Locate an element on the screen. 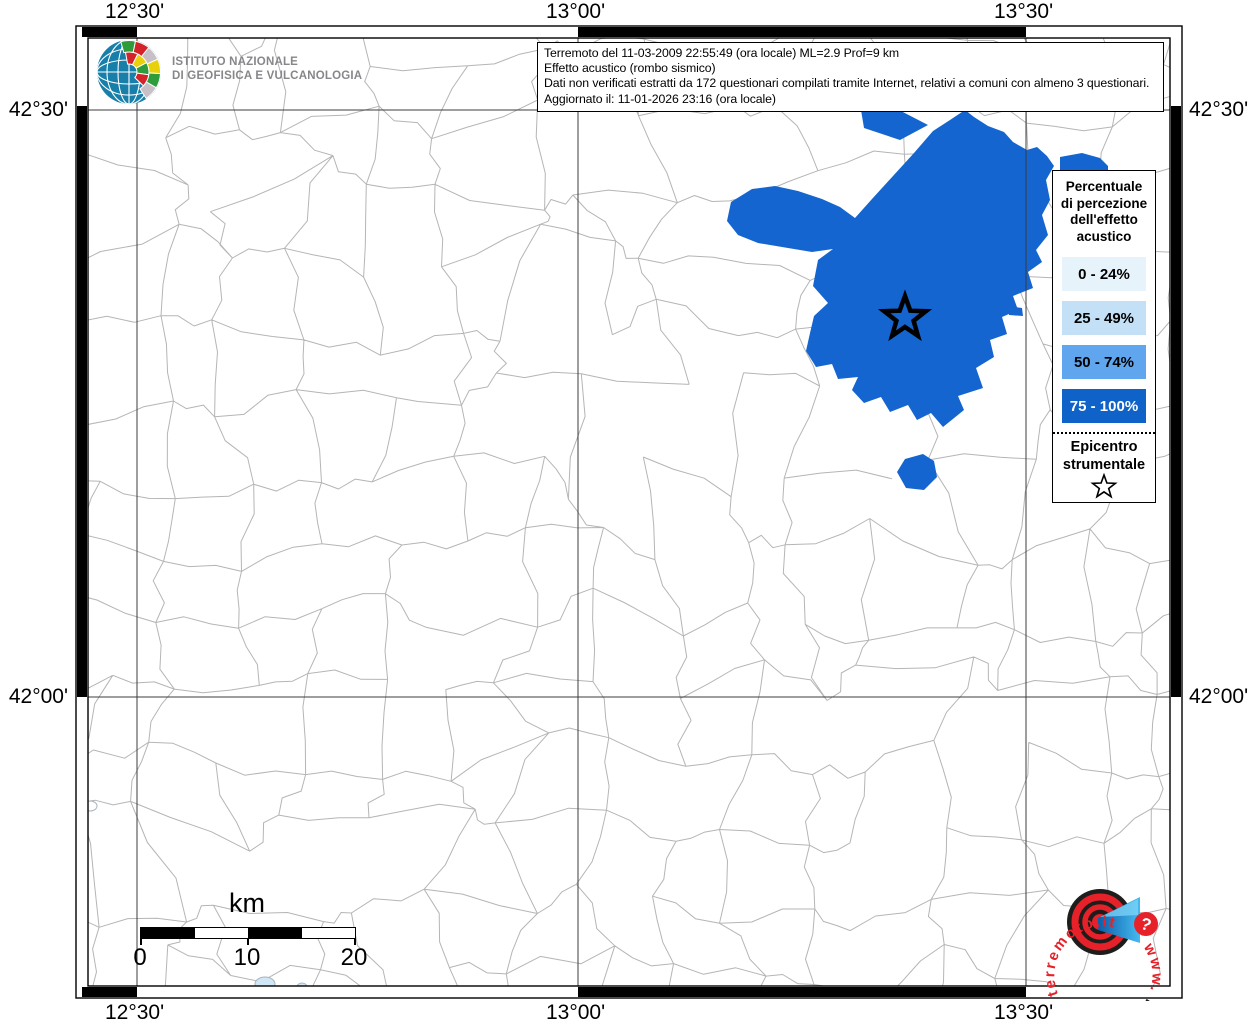 The image size is (1257, 1025). legend-epicenter-label: Epicentro strumentale is located at coordinates (1104, 456).